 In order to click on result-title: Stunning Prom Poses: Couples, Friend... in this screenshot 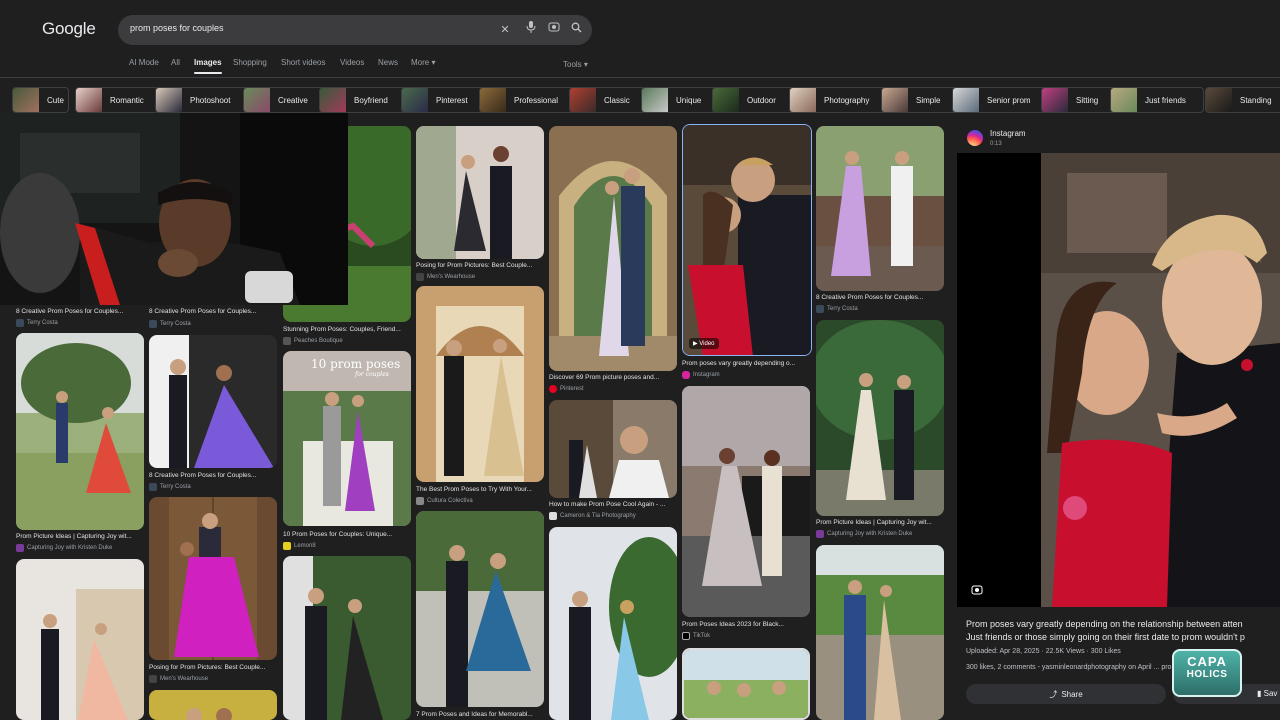, I will do `click(348, 329)`.